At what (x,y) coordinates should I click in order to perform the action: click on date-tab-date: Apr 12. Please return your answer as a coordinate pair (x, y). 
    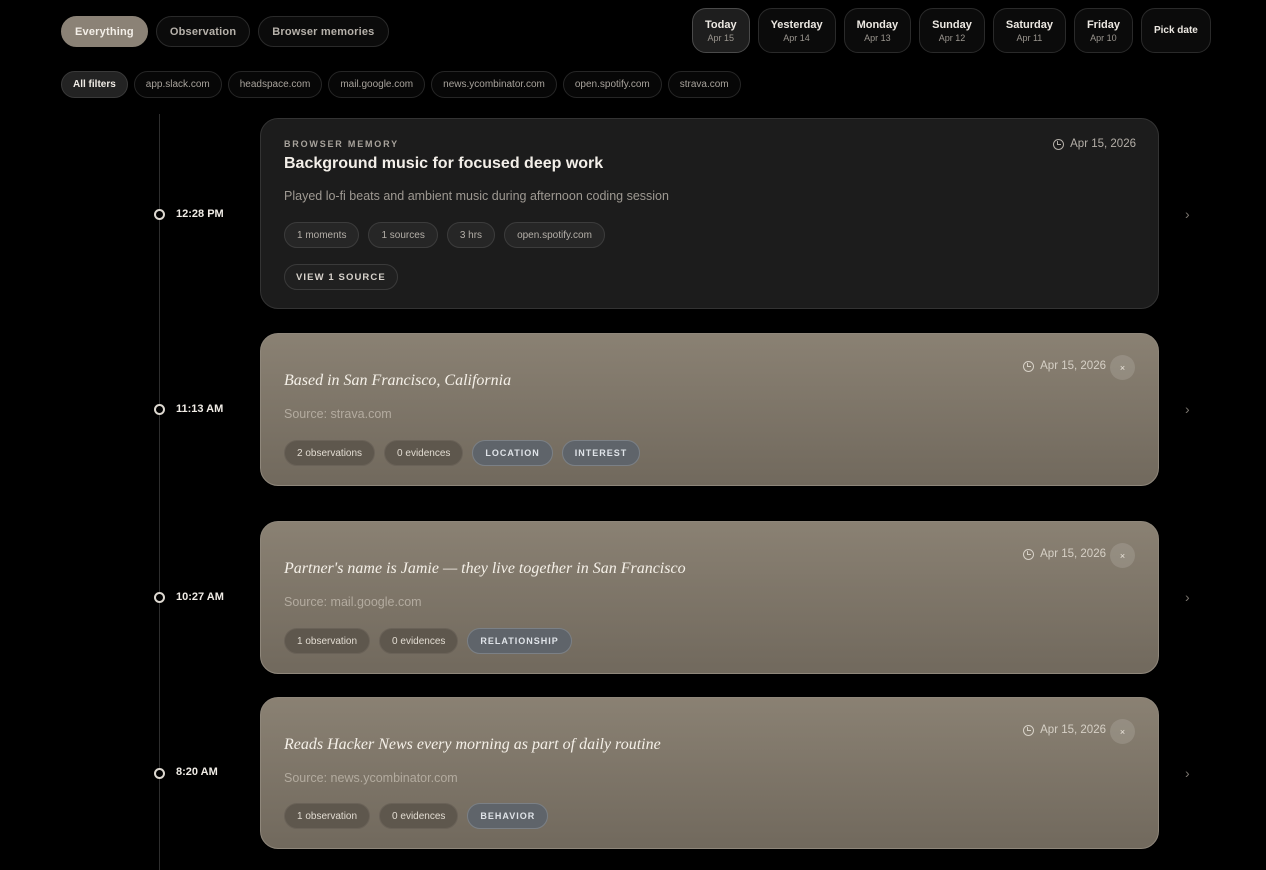
    Looking at the image, I should click on (952, 37).